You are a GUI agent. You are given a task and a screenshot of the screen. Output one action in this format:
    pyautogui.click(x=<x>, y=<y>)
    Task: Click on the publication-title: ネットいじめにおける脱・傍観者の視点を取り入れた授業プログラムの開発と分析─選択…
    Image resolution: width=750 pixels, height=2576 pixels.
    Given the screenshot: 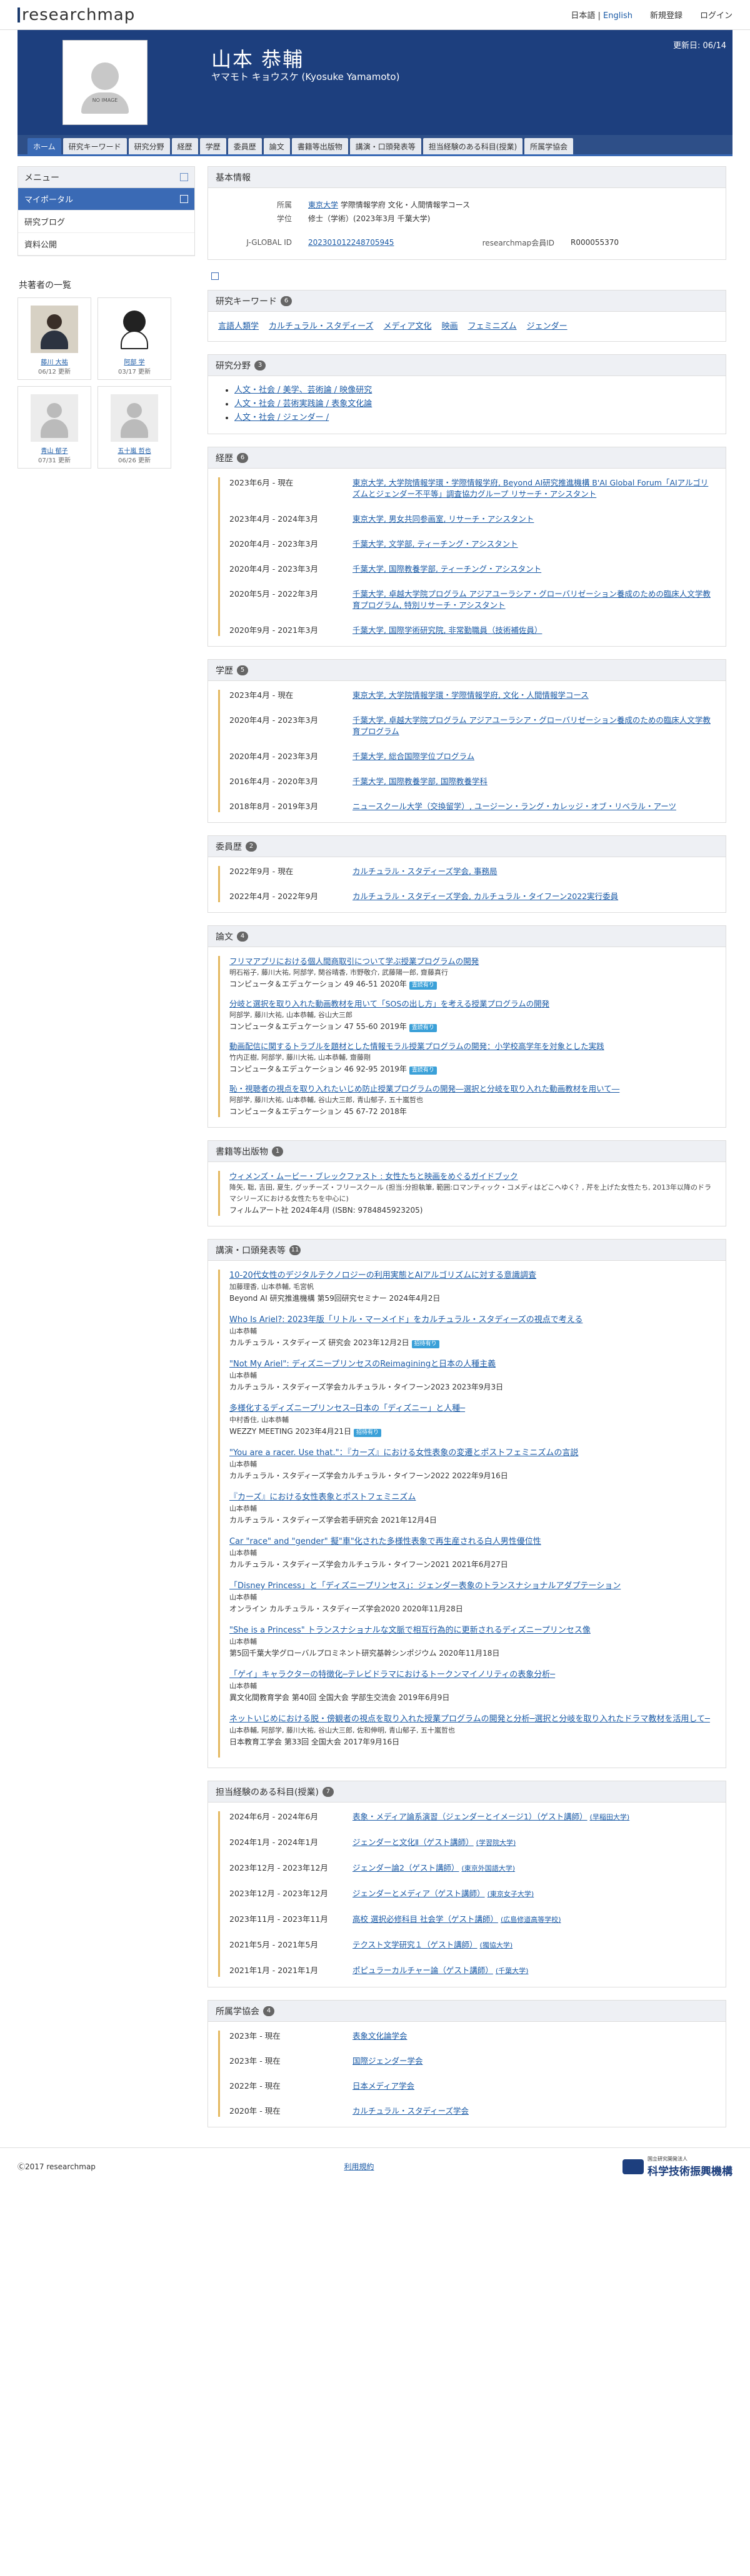 What is the action you would take?
    pyautogui.click(x=469, y=1719)
    